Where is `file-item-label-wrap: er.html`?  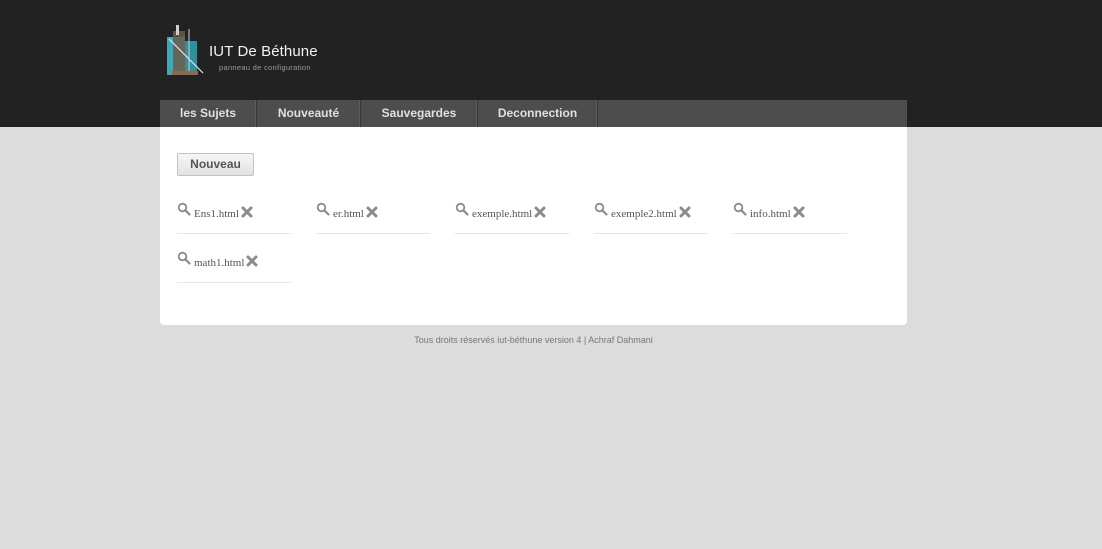
file-item-label-wrap: er.html is located at coordinates (355, 213).